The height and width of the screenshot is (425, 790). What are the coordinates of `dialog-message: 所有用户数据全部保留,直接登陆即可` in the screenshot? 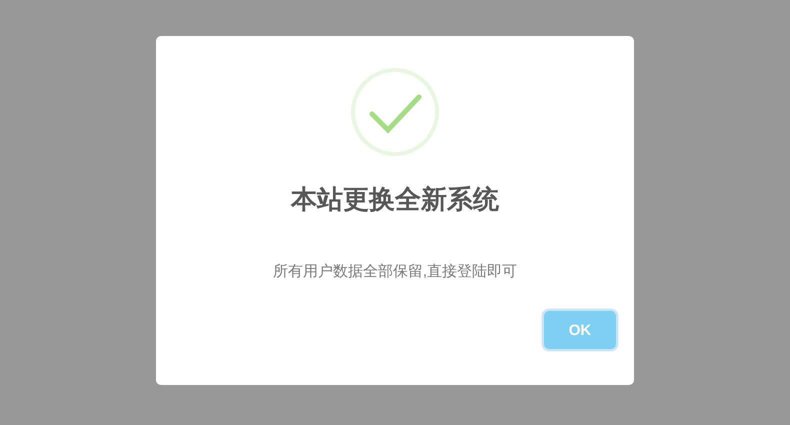 It's located at (395, 272).